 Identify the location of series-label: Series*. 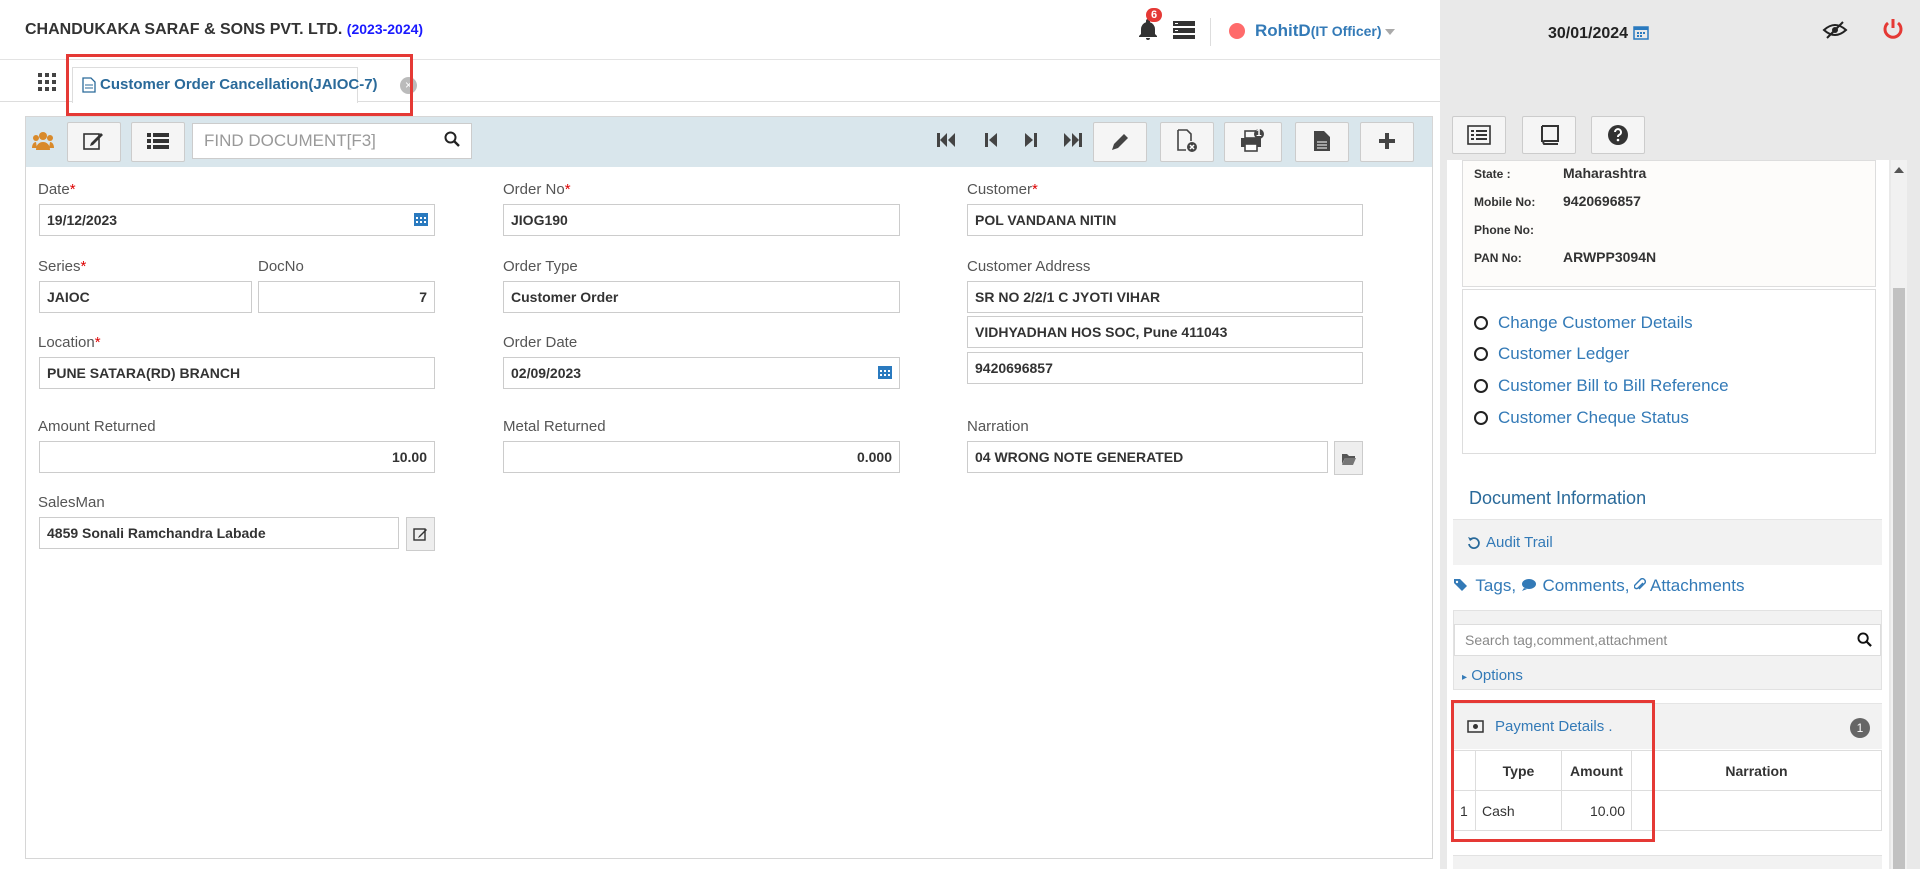
(62, 266).